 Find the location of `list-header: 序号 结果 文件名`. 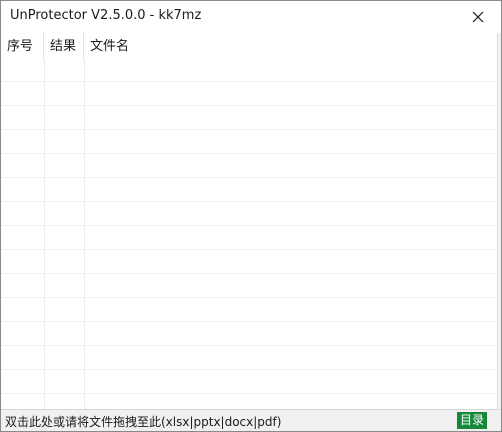

list-header: 序号 结果 文件名 is located at coordinates (251, 46).